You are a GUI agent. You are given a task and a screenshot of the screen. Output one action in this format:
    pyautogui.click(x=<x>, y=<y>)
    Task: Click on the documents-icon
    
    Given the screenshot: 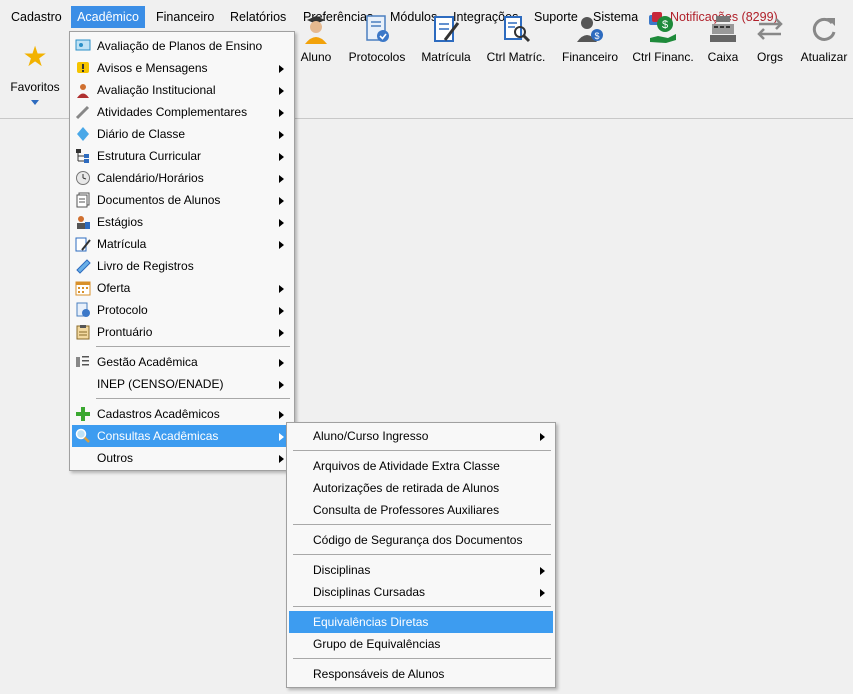 What is the action you would take?
    pyautogui.click(x=83, y=200)
    